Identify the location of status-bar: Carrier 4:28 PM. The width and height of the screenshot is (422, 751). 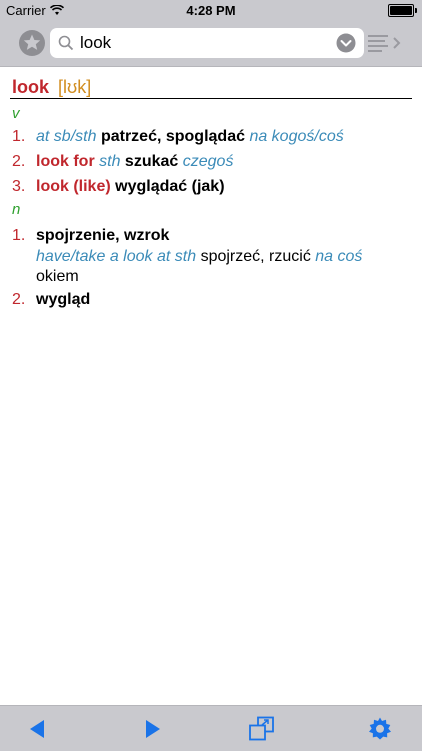
(211, 10).